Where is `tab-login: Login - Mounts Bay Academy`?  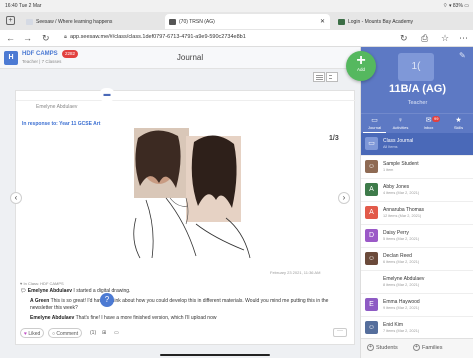
tab-login: Login - Mounts Bay Academy is located at coordinates (403, 21).